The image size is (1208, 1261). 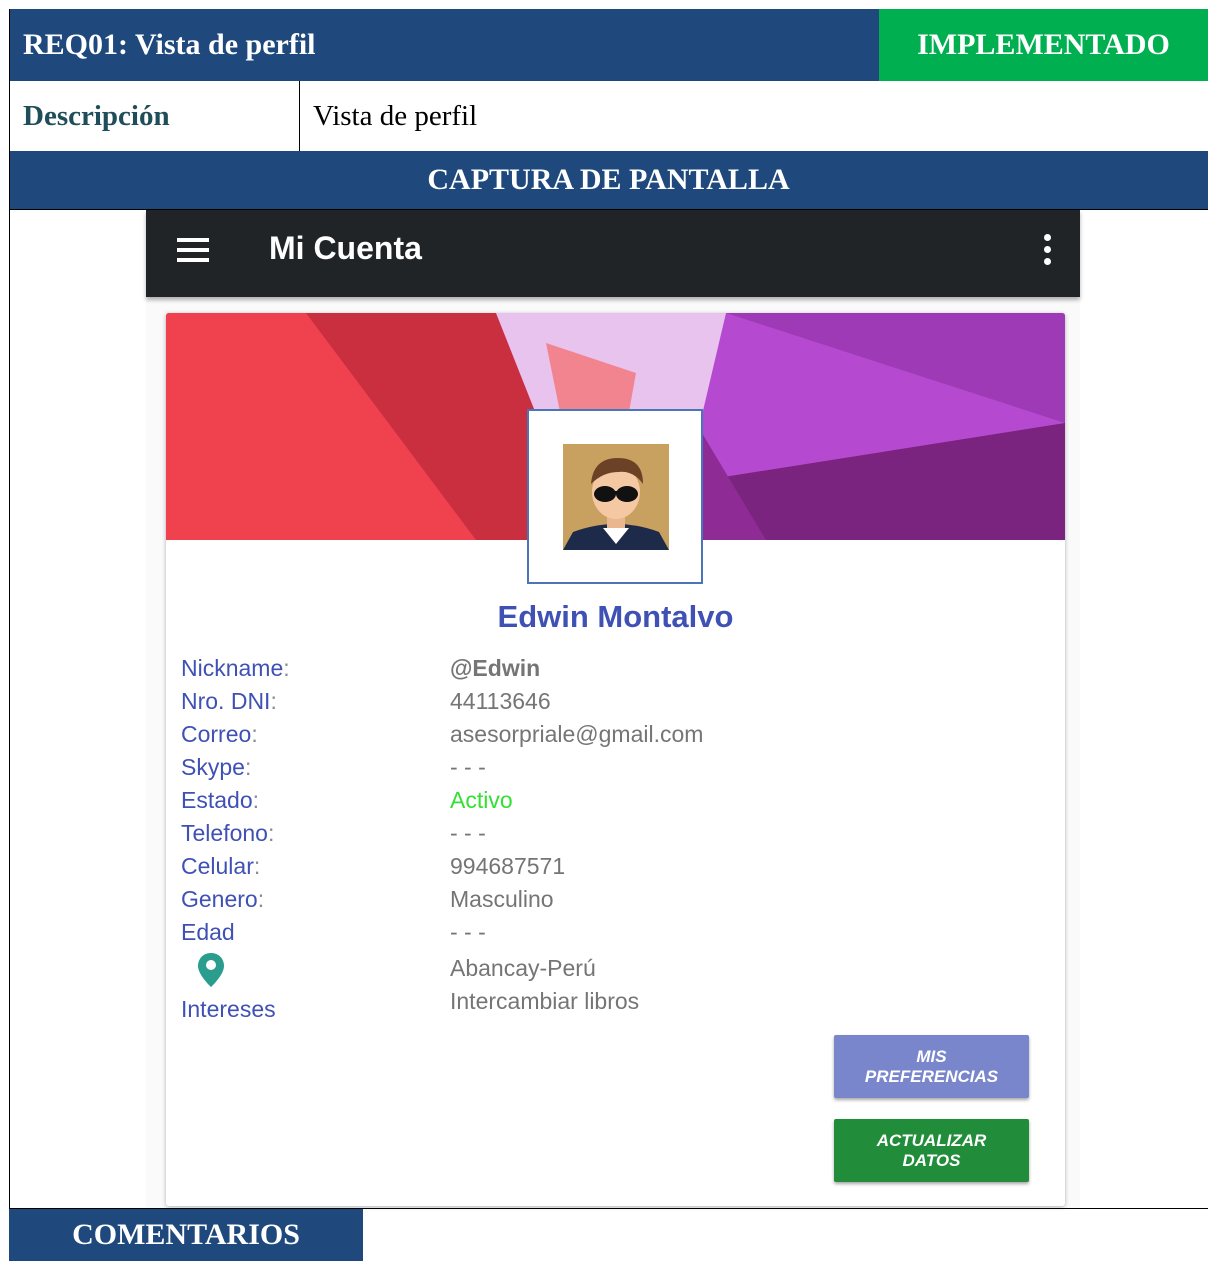 I want to click on requirement-title-bar: REQ01: Vista de perfil, so click(x=444, y=45).